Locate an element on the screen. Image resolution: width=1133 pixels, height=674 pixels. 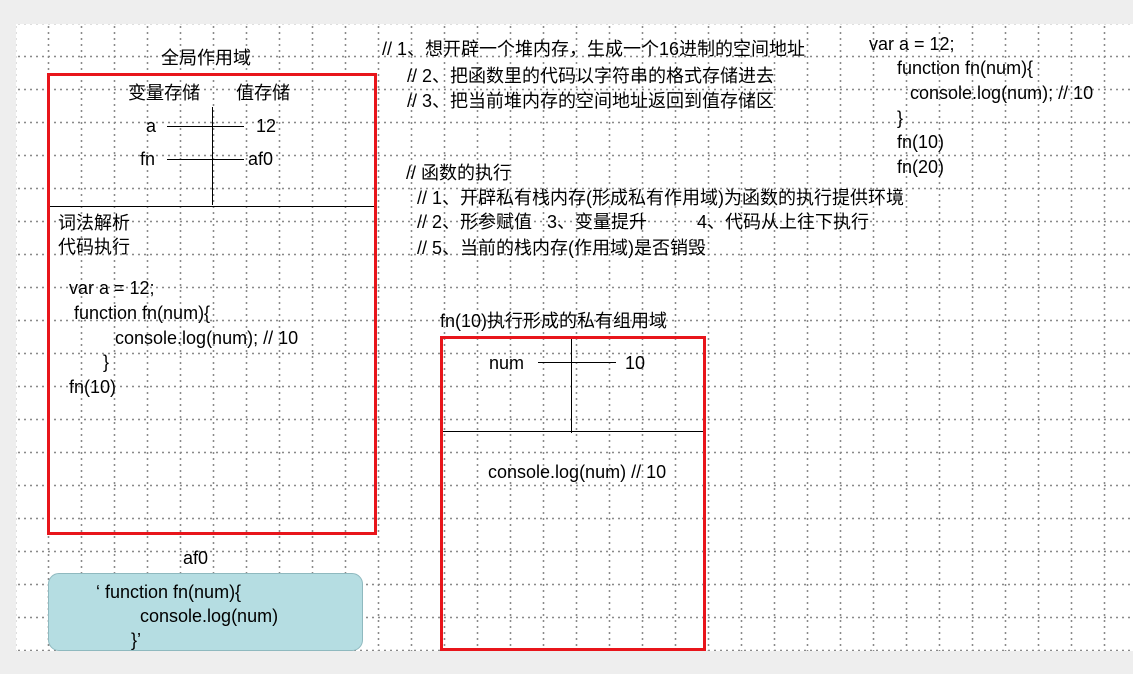
code-right-line: function fn(num){ is located at coordinates (965, 68).